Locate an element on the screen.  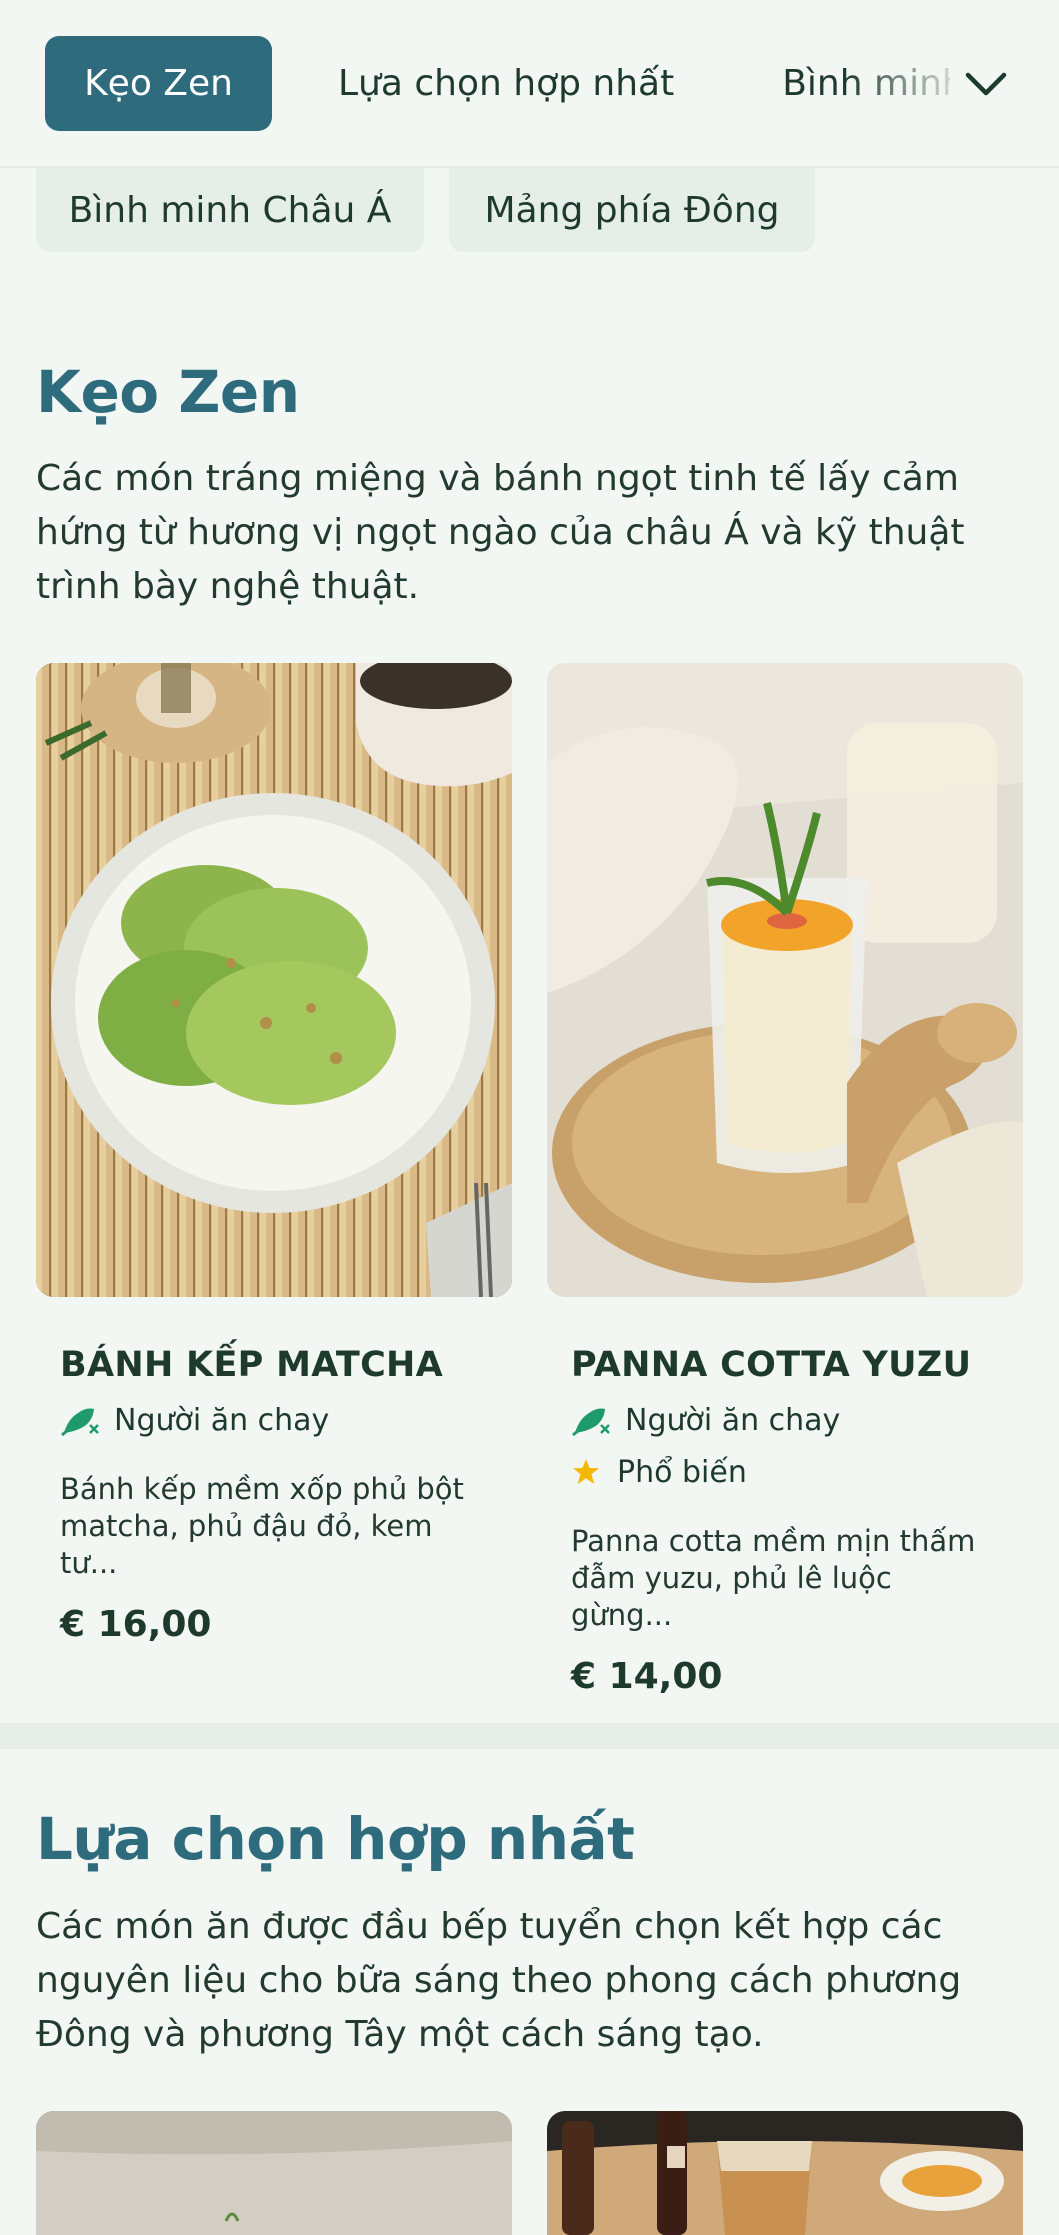
tab-label: Lựa chọn hợp nhất is located at coordinates (506, 83).